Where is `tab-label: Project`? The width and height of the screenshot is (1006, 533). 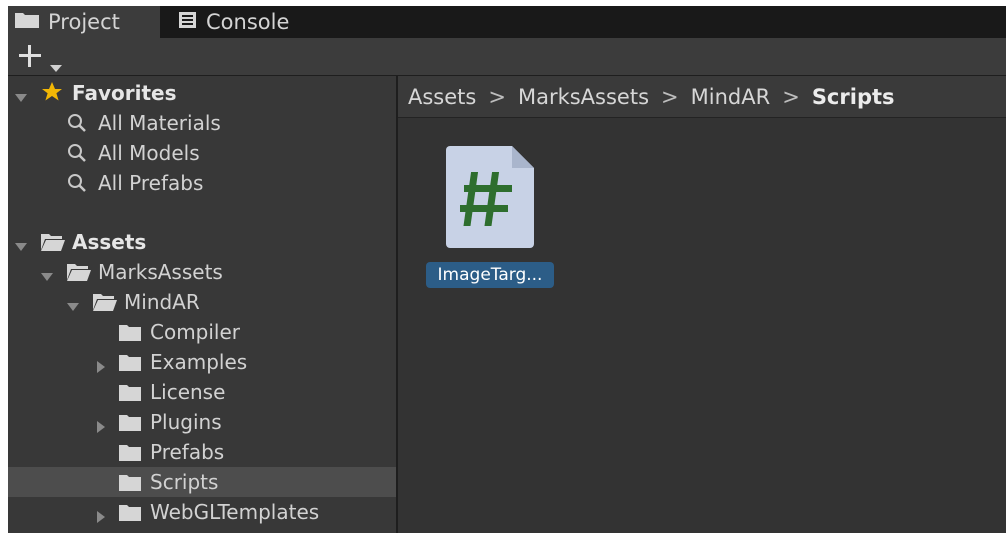
tab-label: Project is located at coordinates (84, 22).